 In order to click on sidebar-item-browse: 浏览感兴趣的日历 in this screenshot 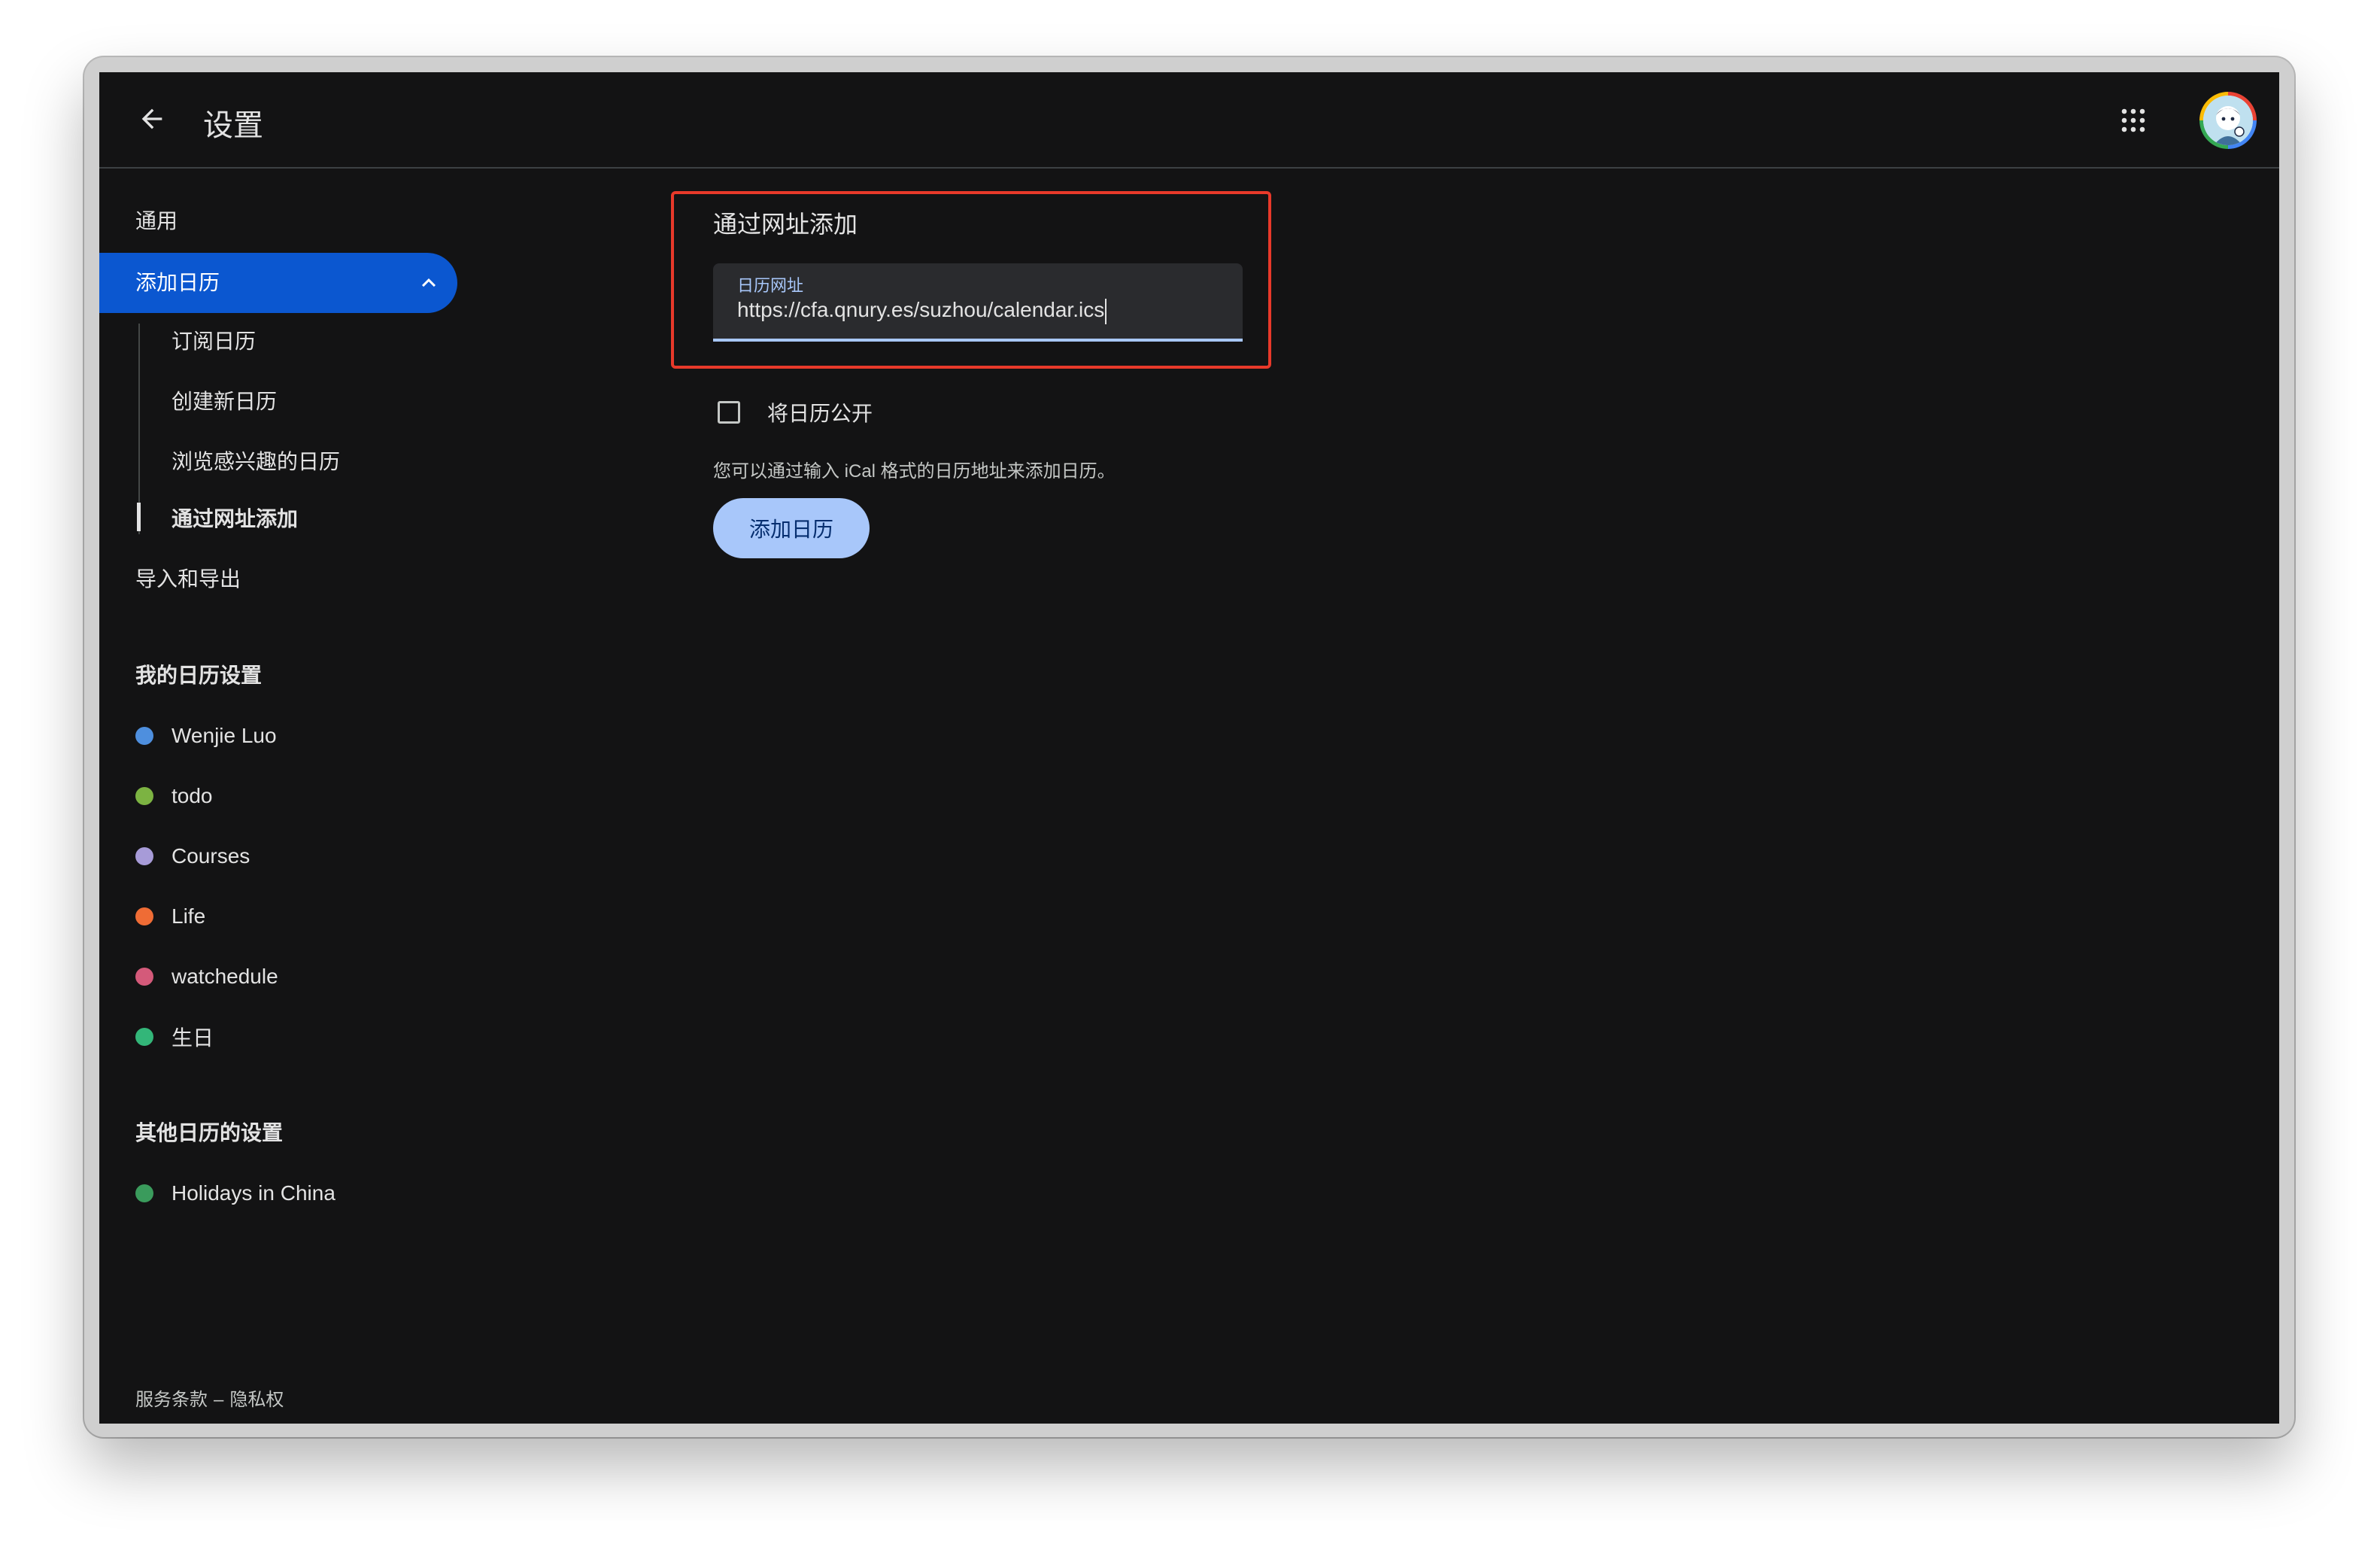, I will do `click(256, 462)`.